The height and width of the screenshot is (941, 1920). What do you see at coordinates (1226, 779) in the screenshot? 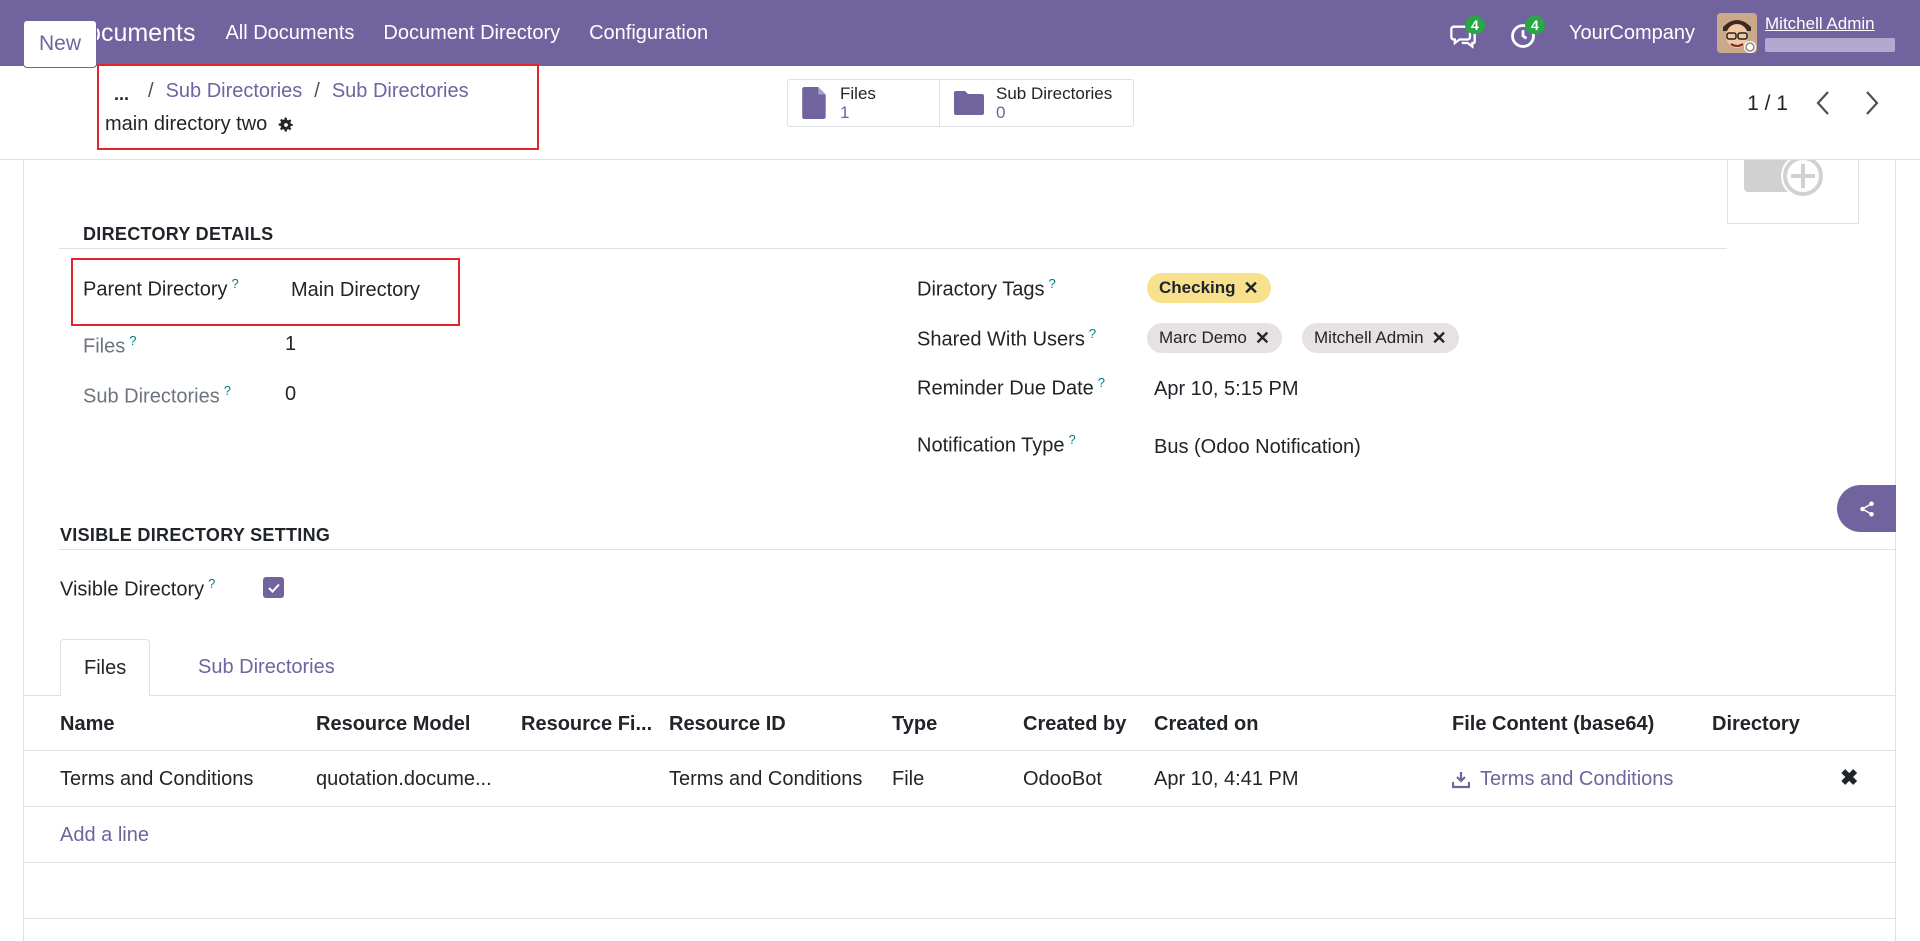
I see `cell-created-on: Apr 10, 4:41 PM` at bounding box center [1226, 779].